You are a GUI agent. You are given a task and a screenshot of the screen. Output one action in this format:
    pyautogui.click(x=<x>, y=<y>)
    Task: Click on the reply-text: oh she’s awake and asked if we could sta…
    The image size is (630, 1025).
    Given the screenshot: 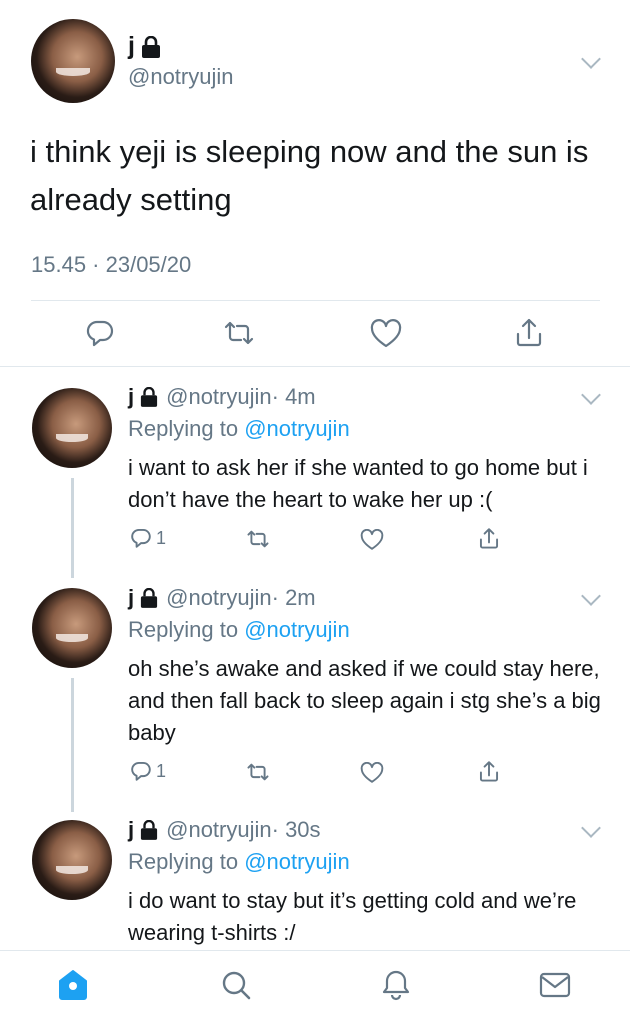 What is the action you would take?
    pyautogui.click(x=364, y=700)
    